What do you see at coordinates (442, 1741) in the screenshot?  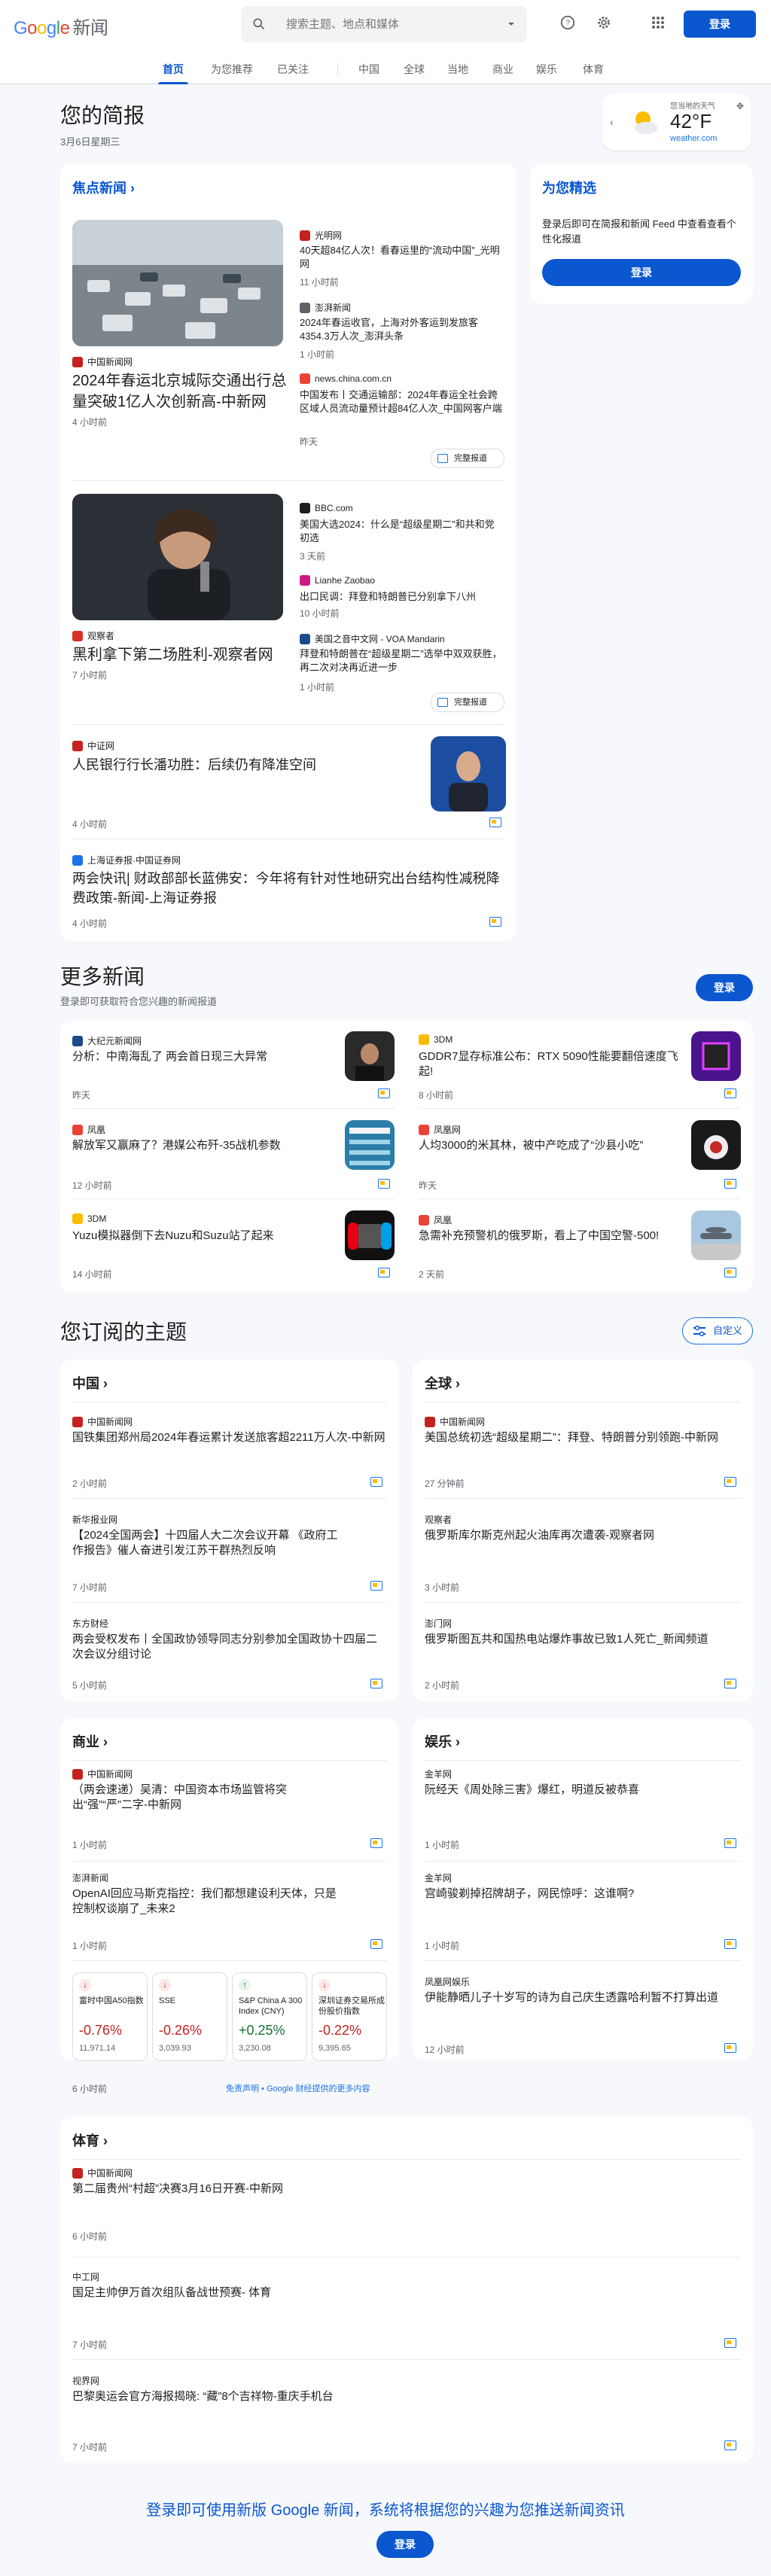 I see `topic-entertainment-link: 娱乐 ›` at bounding box center [442, 1741].